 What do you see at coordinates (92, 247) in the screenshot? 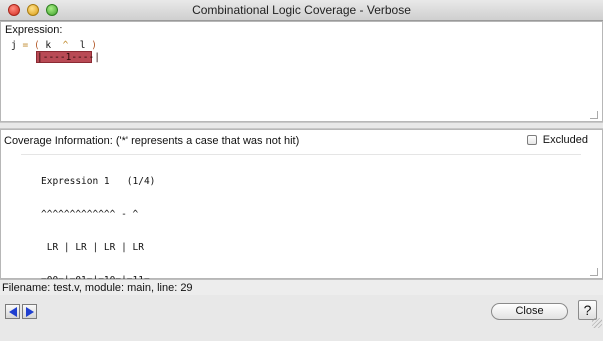
I see `coverage-line: LR | LR | LR | LR` at bounding box center [92, 247].